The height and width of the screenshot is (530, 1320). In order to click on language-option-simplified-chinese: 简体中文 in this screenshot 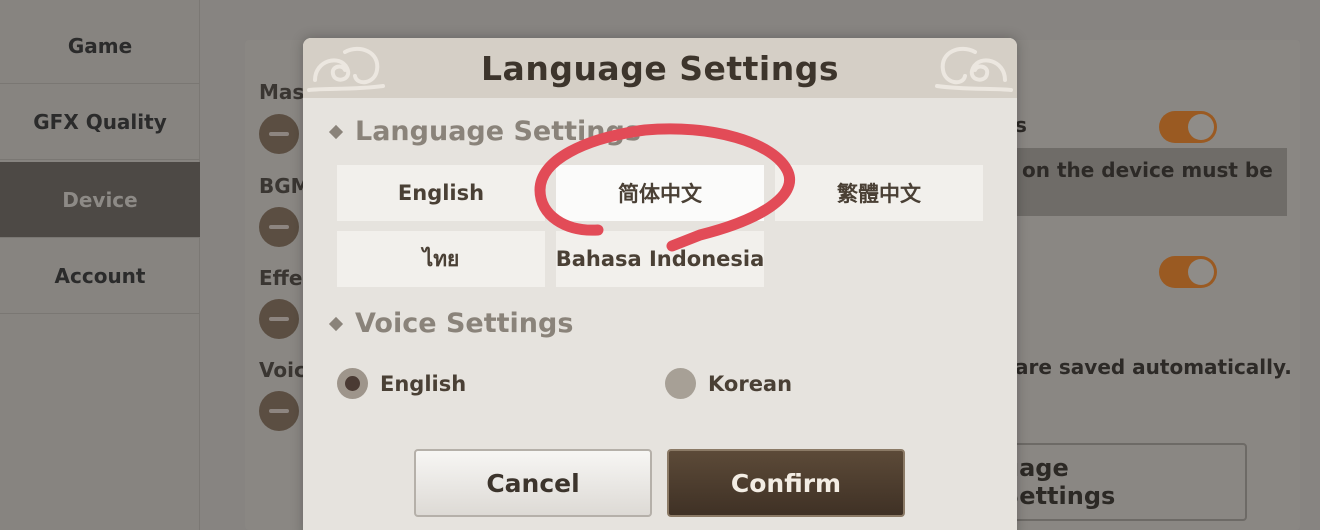, I will do `click(660, 193)`.